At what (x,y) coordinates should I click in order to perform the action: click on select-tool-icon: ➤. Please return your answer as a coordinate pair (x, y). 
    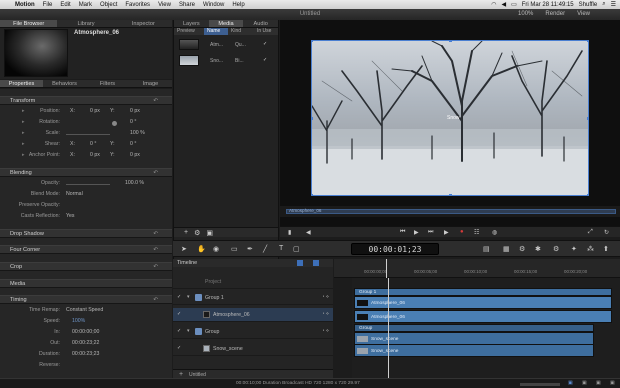
    Looking at the image, I should click on (184, 249).